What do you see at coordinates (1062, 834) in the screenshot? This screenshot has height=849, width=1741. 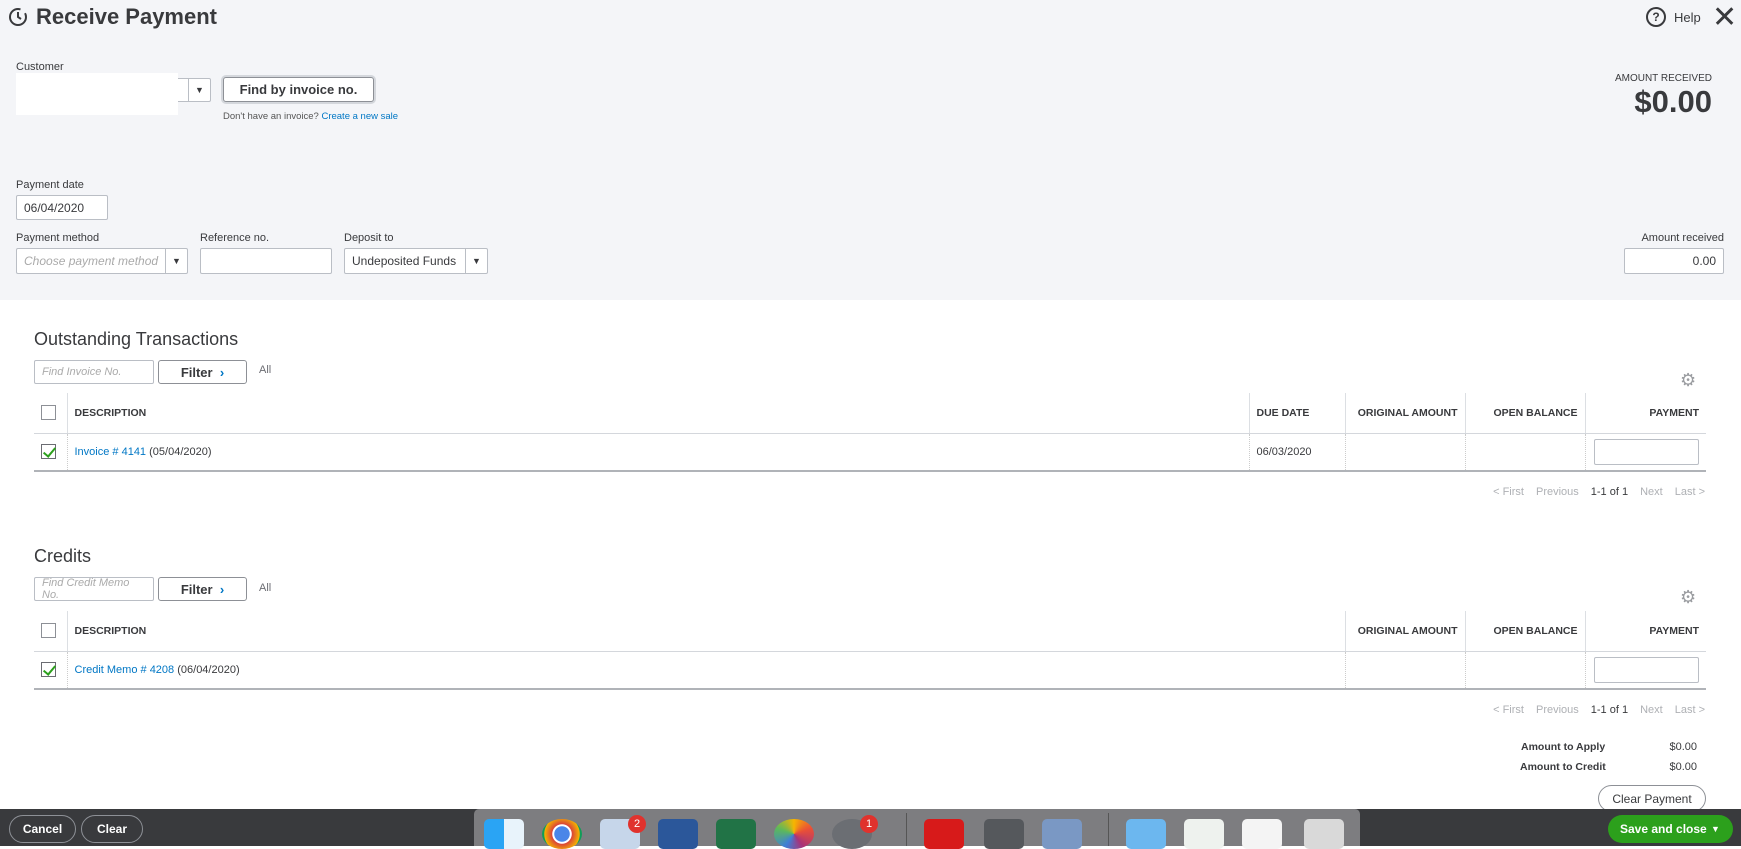 I see `preview-icon` at bounding box center [1062, 834].